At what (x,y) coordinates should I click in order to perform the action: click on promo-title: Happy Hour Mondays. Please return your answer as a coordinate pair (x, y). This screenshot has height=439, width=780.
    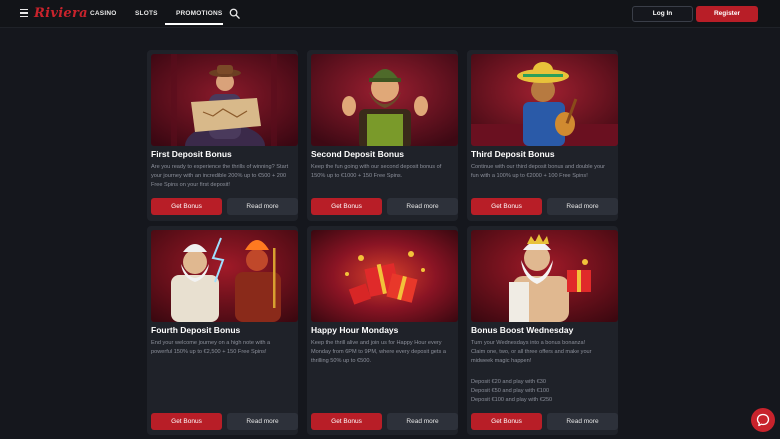
    Looking at the image, I should click on (355, 330).